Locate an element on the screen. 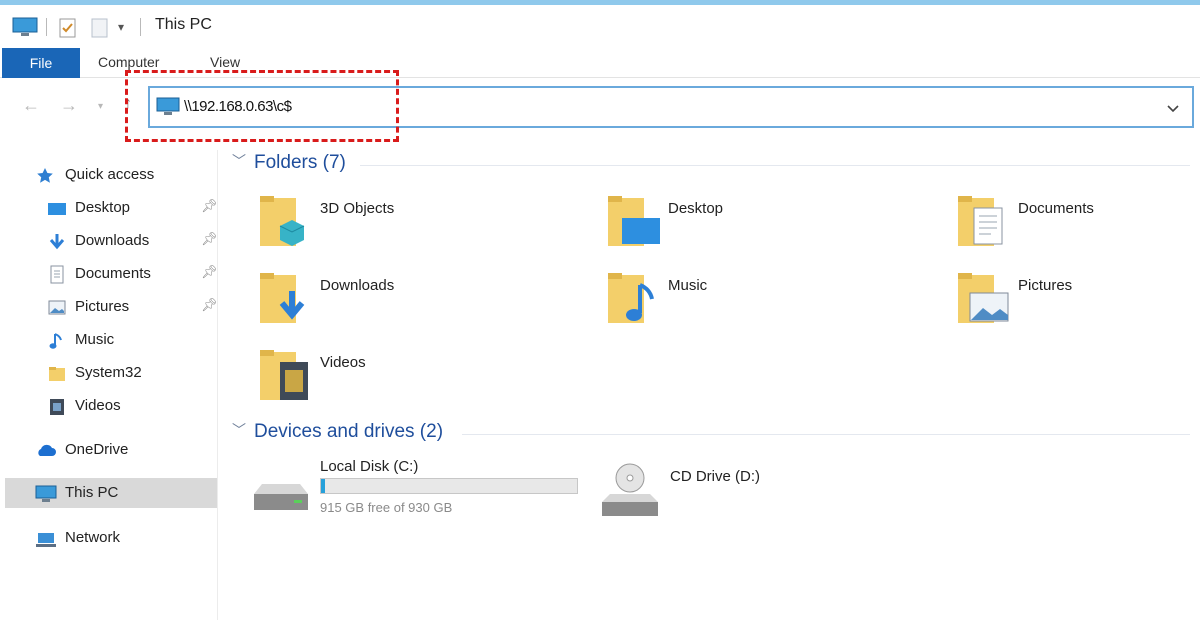 Image resolution: width=1200 pixels, height=628 pixels. music-folder-icon is located at coordinates (634, 301).